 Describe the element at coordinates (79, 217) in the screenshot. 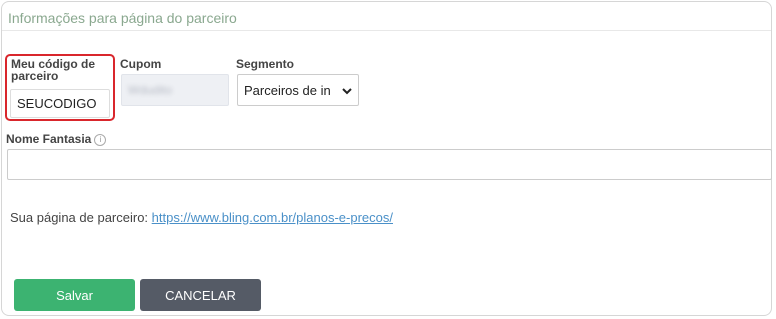

I see `partner-page-label: Sua página de parceiro:` at that location.